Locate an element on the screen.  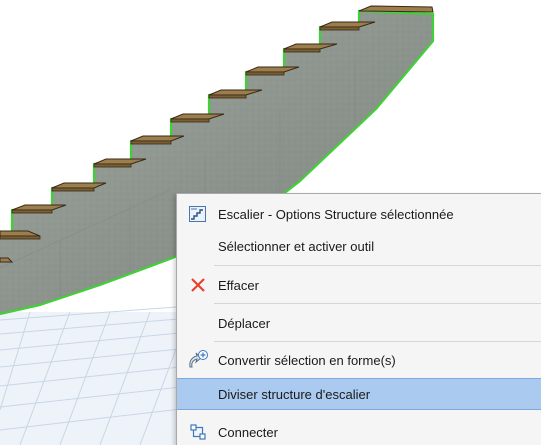
convert-to-morph-icon is located at coordinates (198, 360).